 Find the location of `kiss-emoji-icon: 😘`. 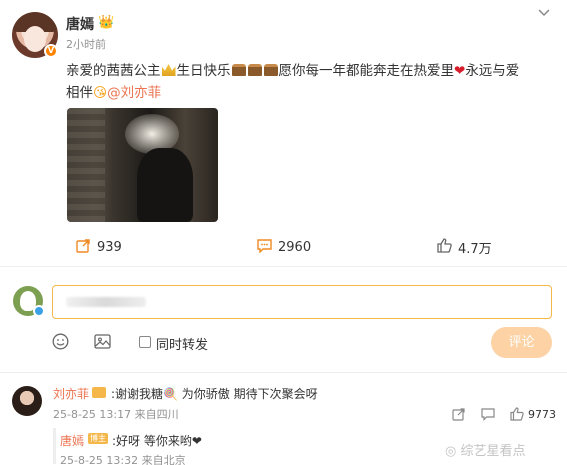

kiss-emoji-icon: 😘 is located at coordinates (100, 93).